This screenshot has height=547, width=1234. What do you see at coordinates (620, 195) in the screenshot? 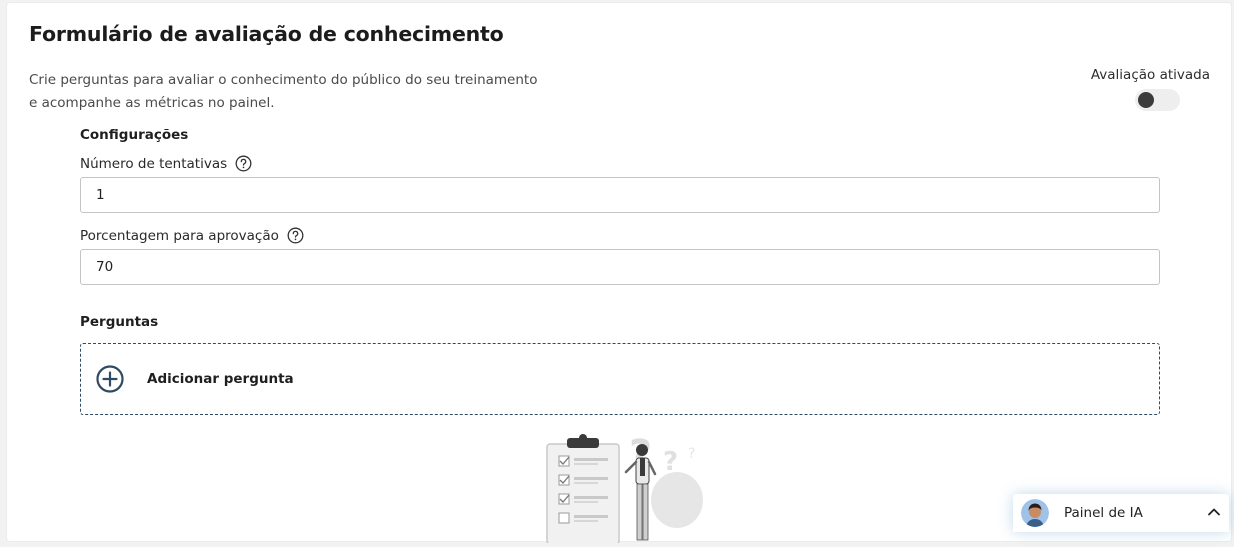
I see `attempts-input` at bounding box center [620, 195].